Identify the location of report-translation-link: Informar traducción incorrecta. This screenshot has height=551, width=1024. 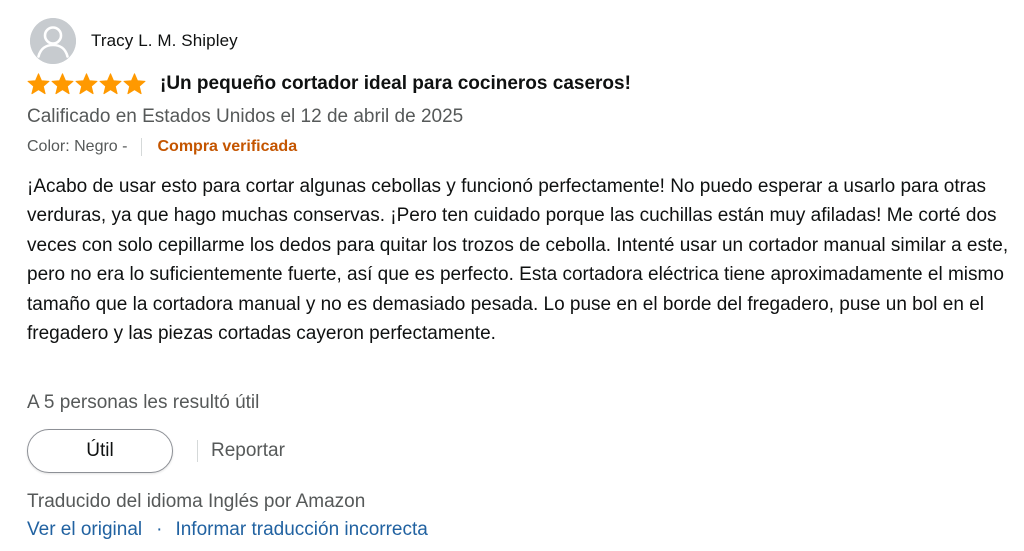
(301, 530).